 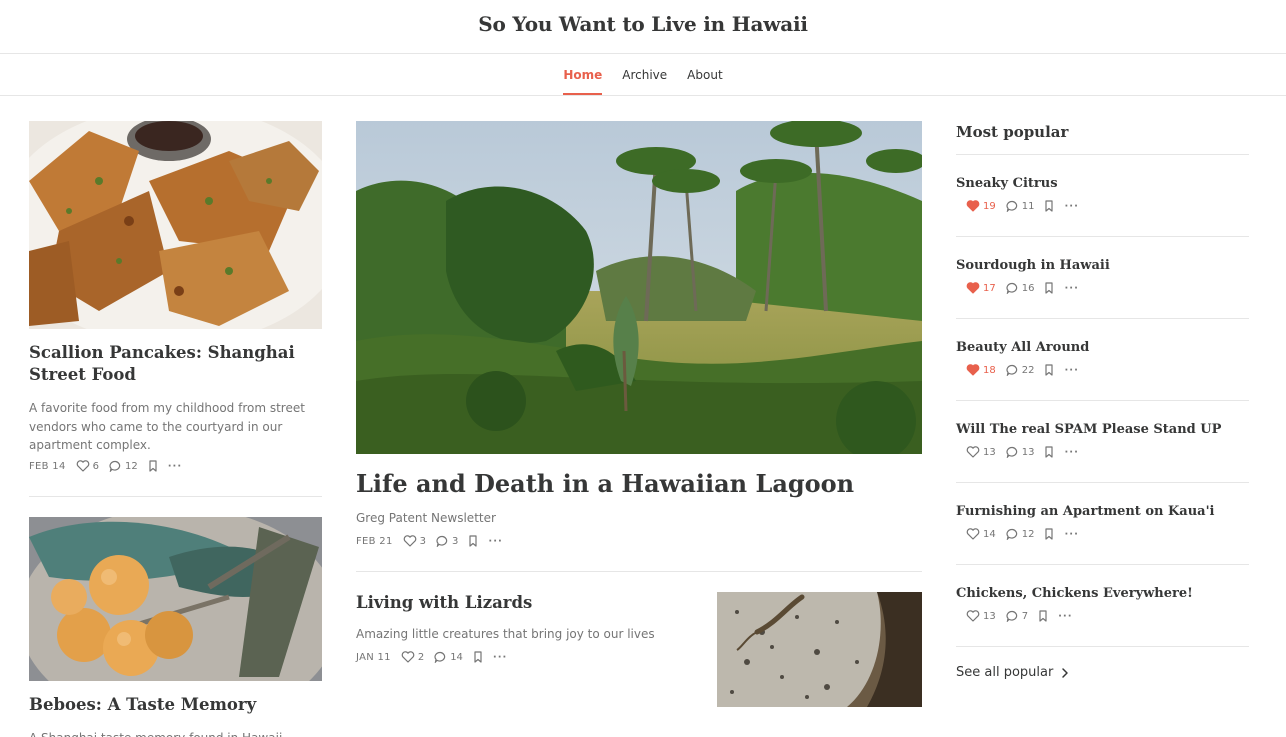 I want to click on like-button: 17, so click(x=981, y=288).